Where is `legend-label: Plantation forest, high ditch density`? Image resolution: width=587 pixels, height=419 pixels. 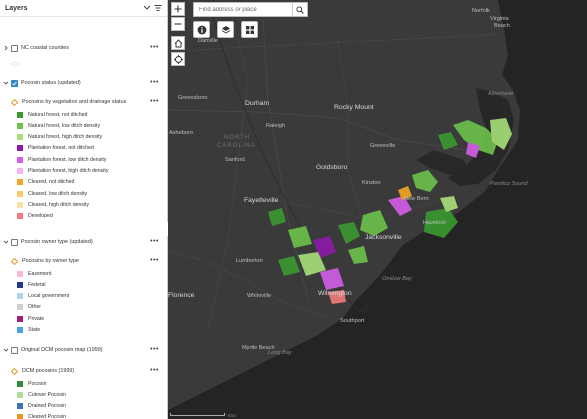 legend-label: Plantation forest, high ditch density is located at coordinates (68, 171).